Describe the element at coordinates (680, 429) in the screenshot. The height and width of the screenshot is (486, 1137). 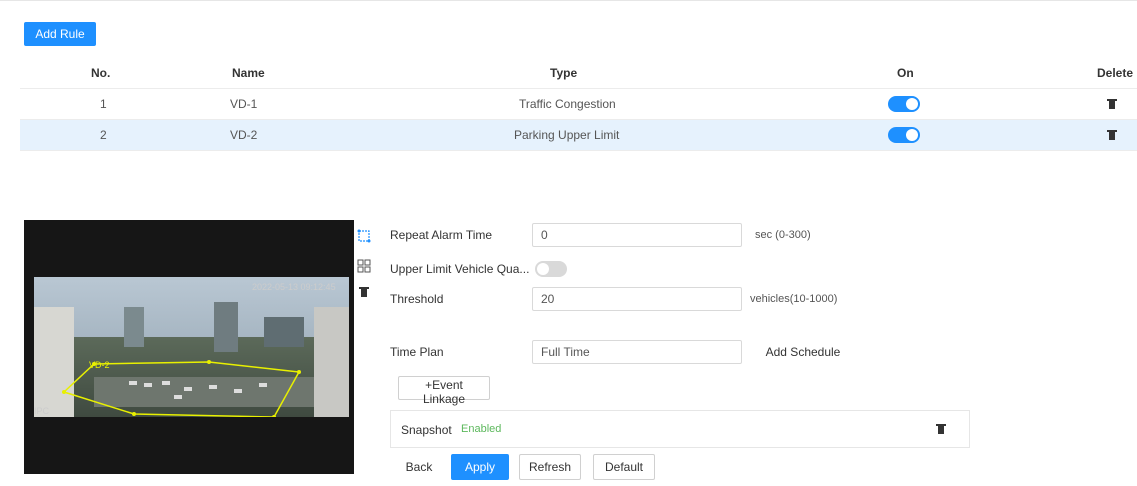
I see `snapshot-linkage-box: Snapshot Enabled` at that location.